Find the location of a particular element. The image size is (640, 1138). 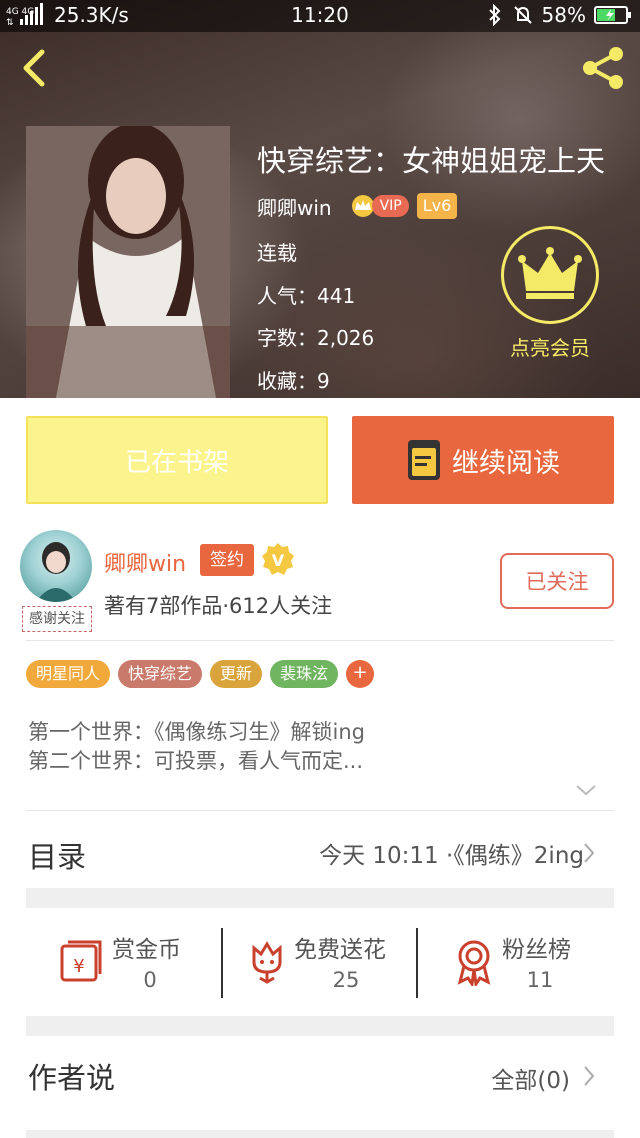

thanks-for-following-tag: 感谢关注 is located at coordinates (57, 619).